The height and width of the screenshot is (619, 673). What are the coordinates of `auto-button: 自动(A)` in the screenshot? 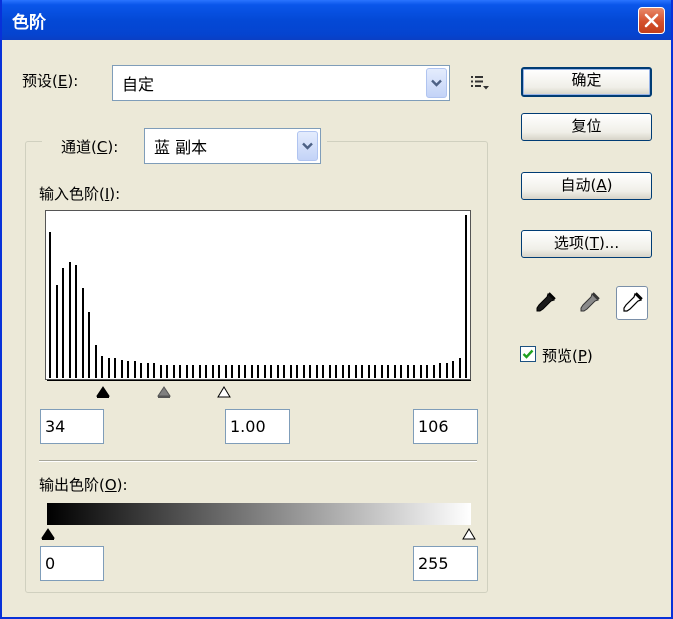 It's located at (586, 186).